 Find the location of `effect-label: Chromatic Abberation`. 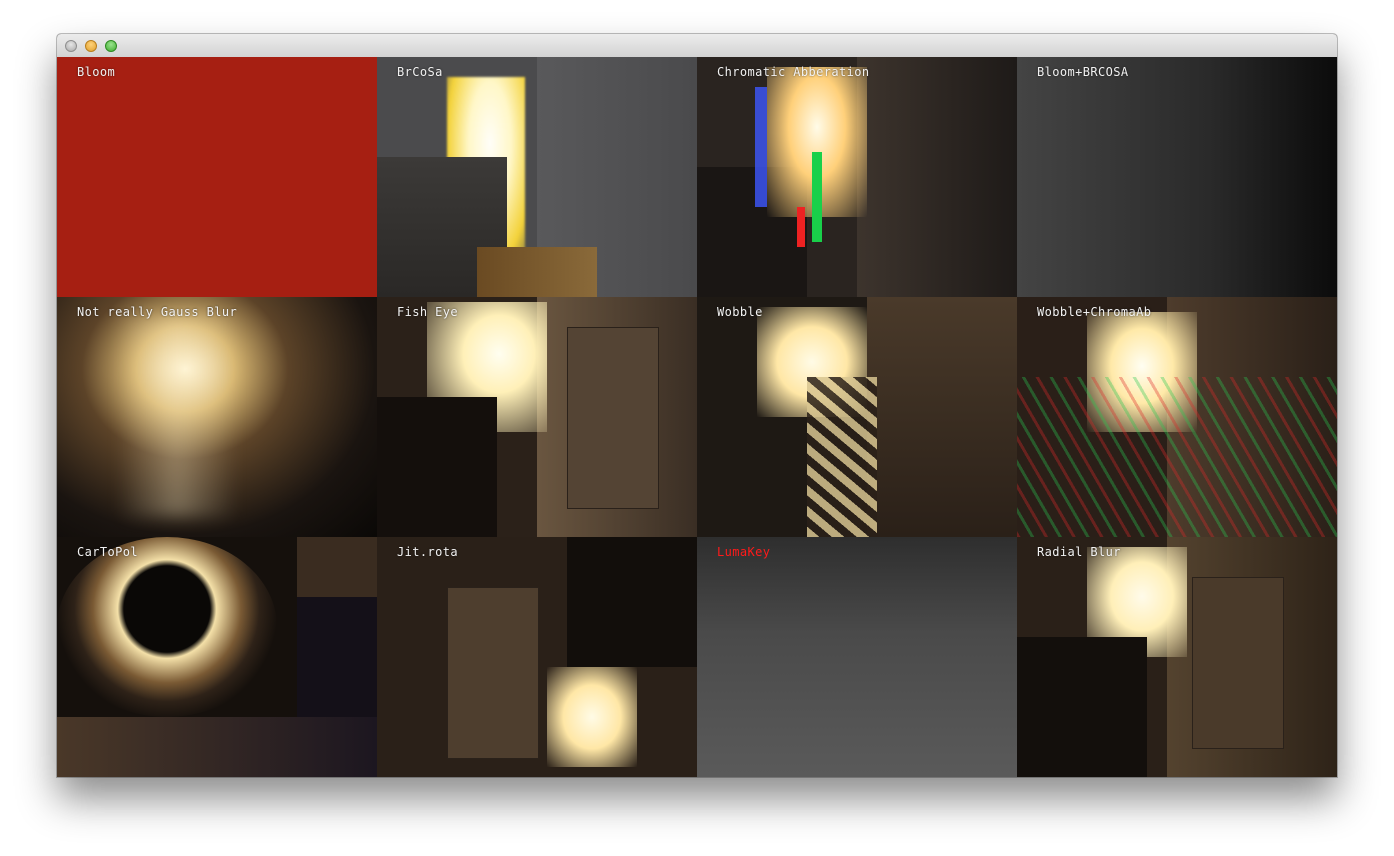

effect-label: Chromatic Abberation is located at coordinates (793, 72).